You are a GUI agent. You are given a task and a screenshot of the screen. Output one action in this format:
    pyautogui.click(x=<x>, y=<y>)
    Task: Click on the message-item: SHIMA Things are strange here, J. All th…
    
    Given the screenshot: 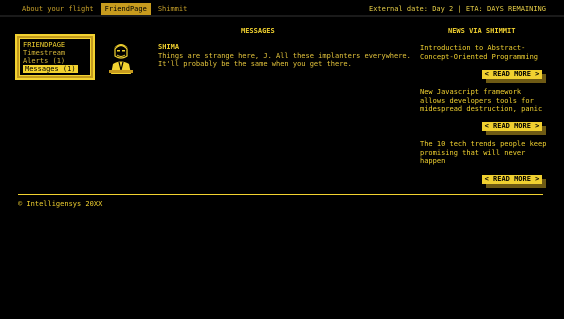 What is the action you would take?
    pyautogui.click(x=285, y=56)
    